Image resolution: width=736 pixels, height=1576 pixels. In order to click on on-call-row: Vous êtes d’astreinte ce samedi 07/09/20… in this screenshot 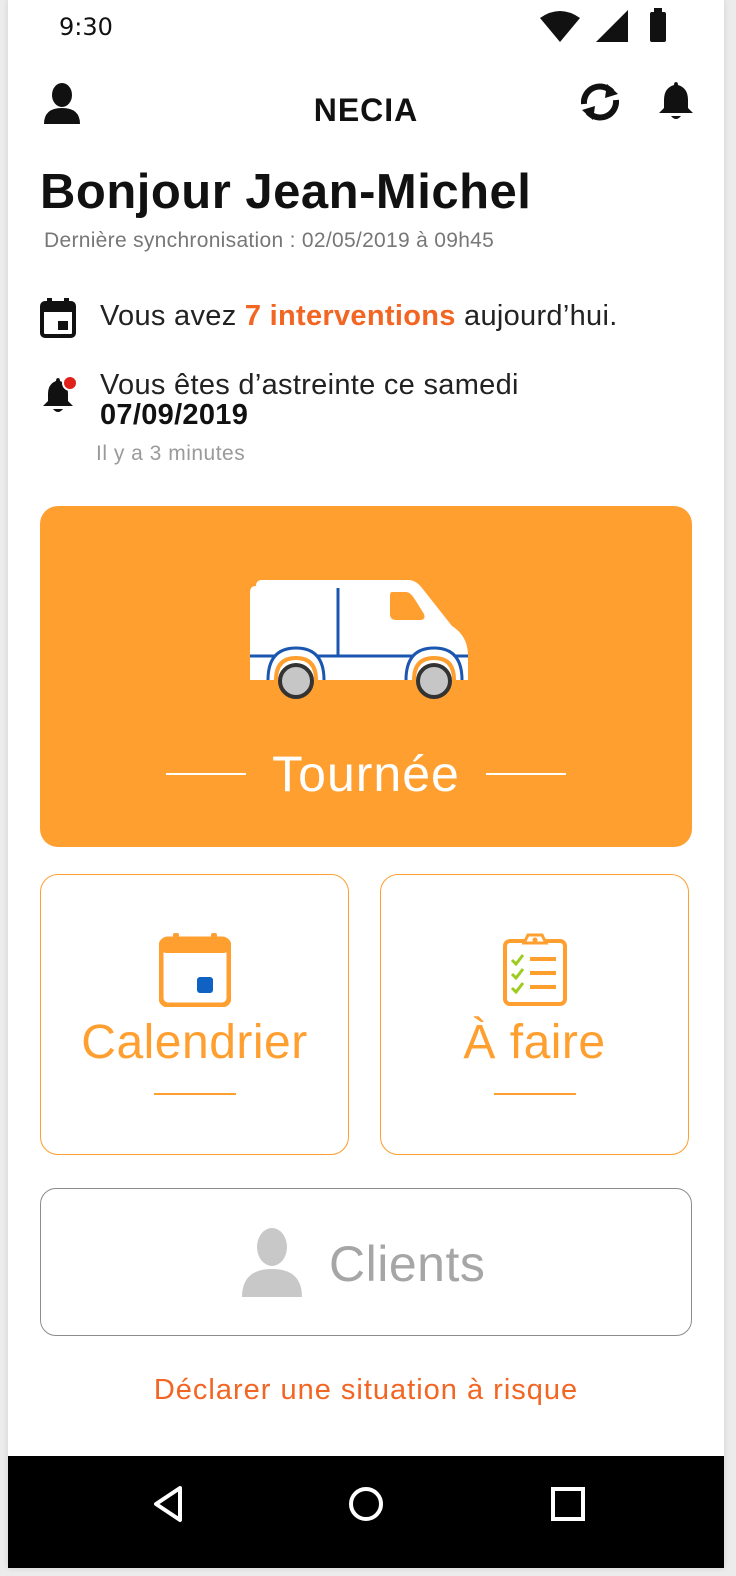, I will do `click(366, 403)`.